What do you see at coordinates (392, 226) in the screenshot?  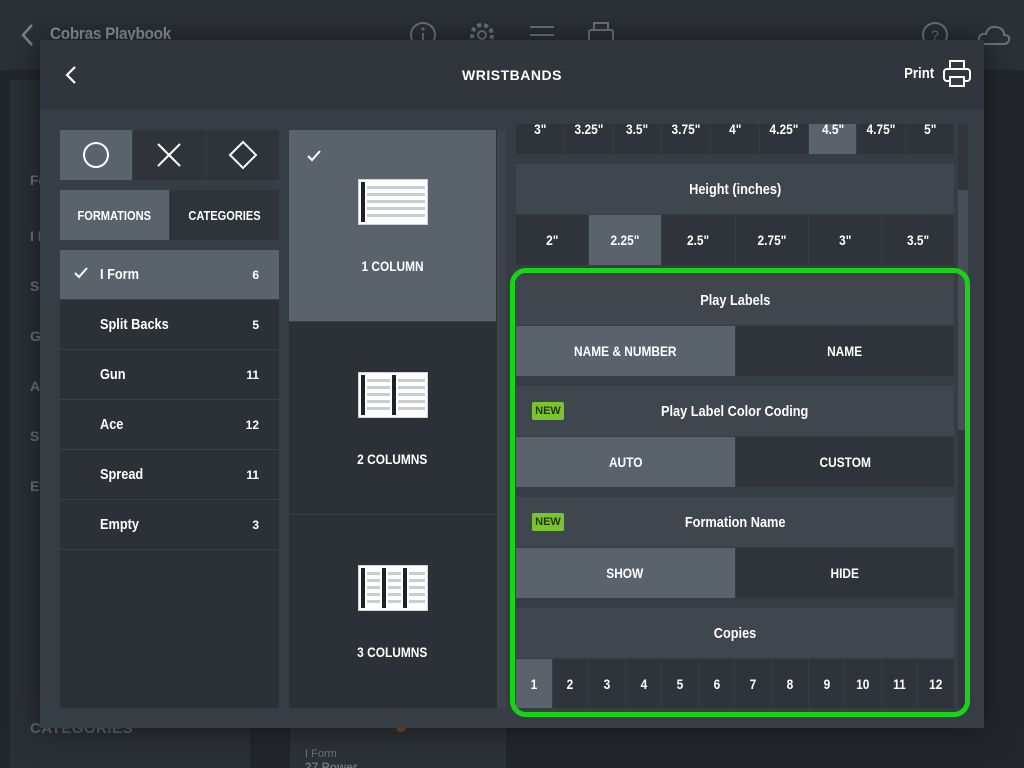 I see `column-option-1: 1 COLUMN` at bounding box center [392, 226].